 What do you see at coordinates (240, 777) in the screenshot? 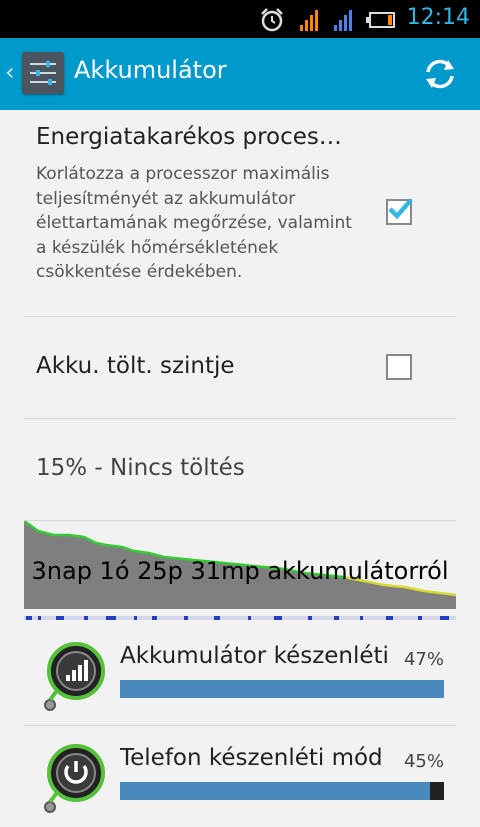
I see `usage-item-phone-standby: Telefon készenléti mód 45%` at bounding box center [240, 777].